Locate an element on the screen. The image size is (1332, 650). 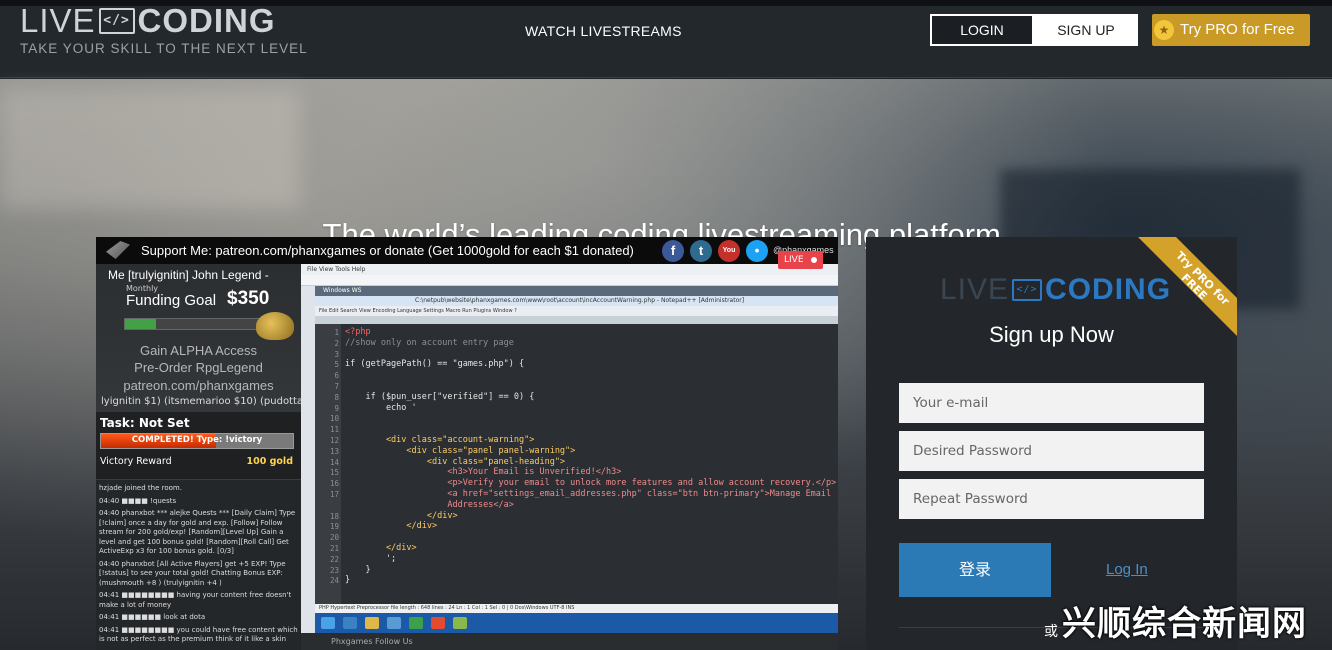
try-pro-button: ★ Try PRO for Free is located at coordinates (1231, 30).